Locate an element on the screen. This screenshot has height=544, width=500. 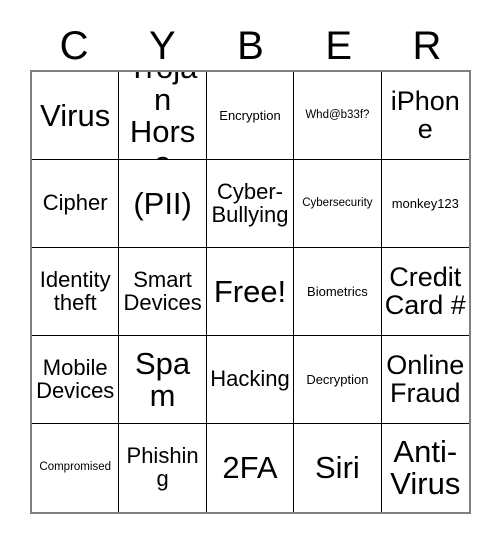
bingo-cell-label: Anti-Virus is located at coordinates (425, 467).